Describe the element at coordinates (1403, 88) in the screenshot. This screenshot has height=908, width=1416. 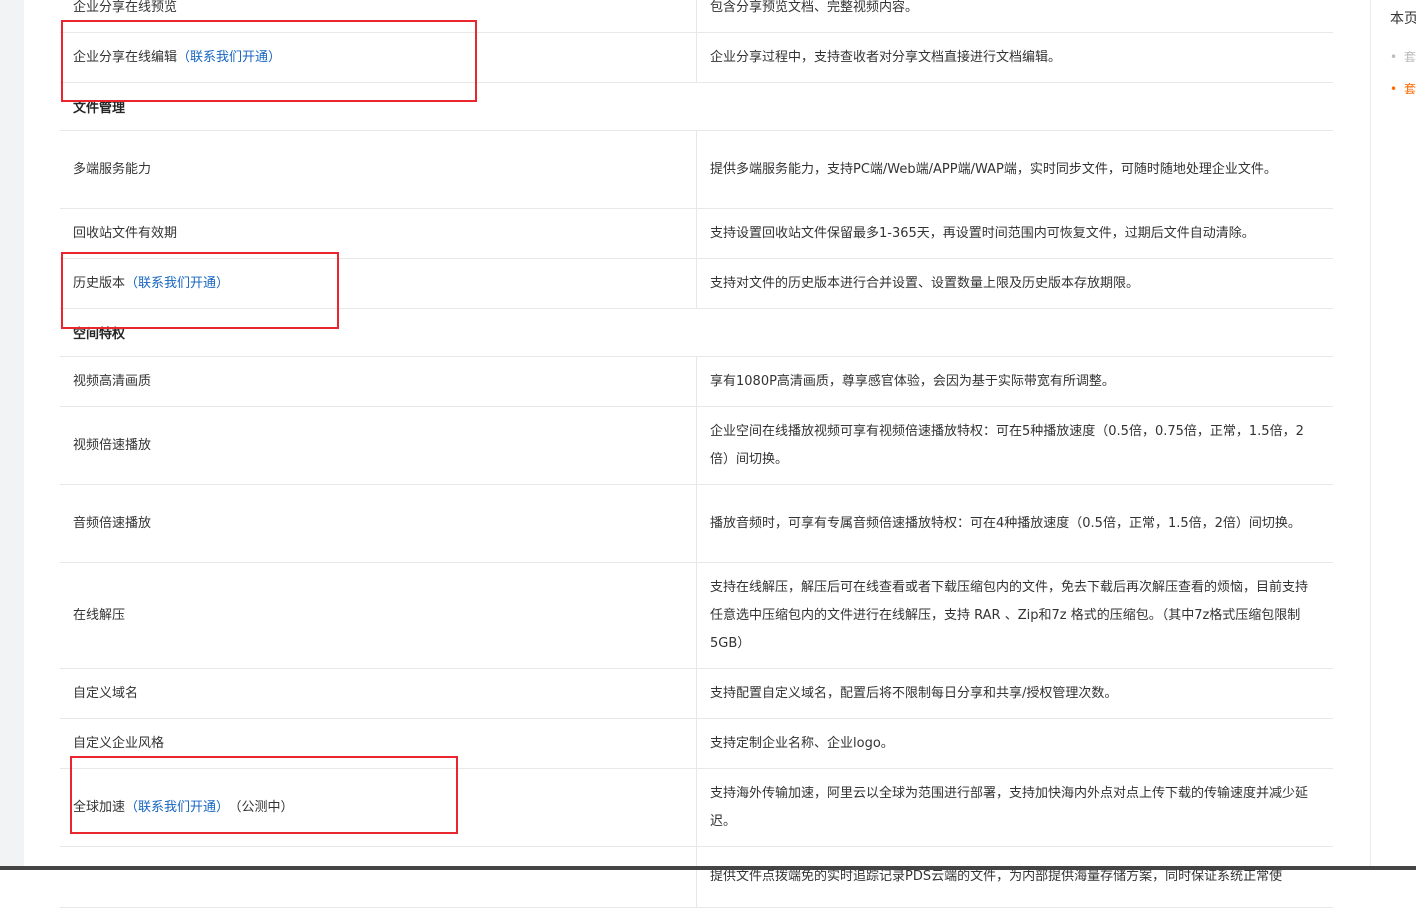
I see `toc-item-active: • 套` at that location.